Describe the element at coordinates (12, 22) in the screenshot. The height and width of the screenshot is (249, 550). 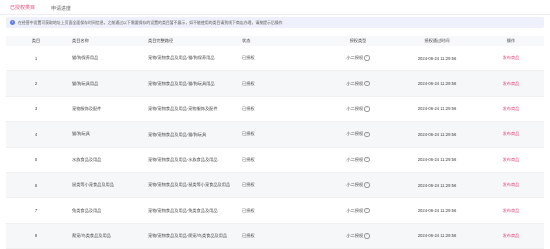
I see `info-icon: i` at that location.